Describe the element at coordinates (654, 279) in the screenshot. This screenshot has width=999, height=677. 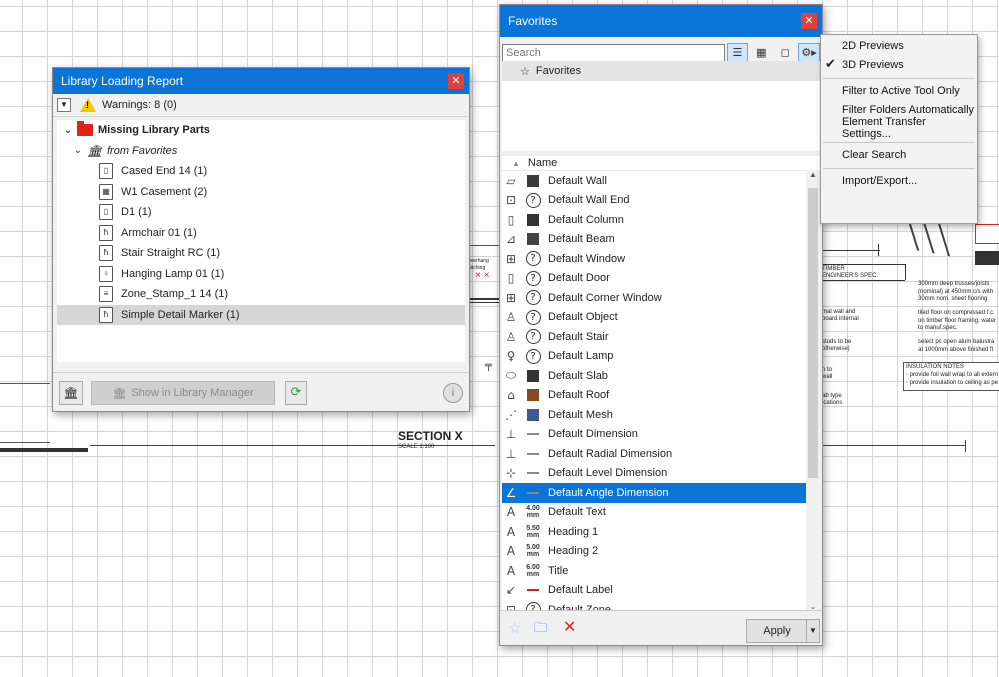
I see `favorite-item: ▯? Default Door` at that location.